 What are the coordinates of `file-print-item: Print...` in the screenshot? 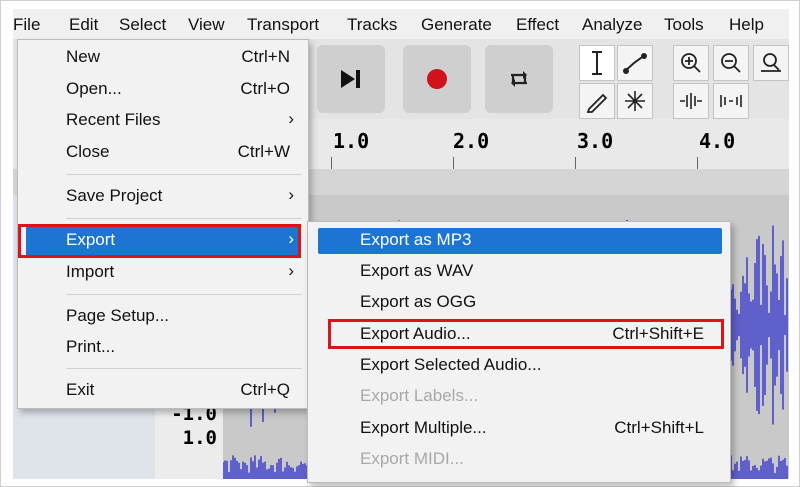 It's located at (163, 348).